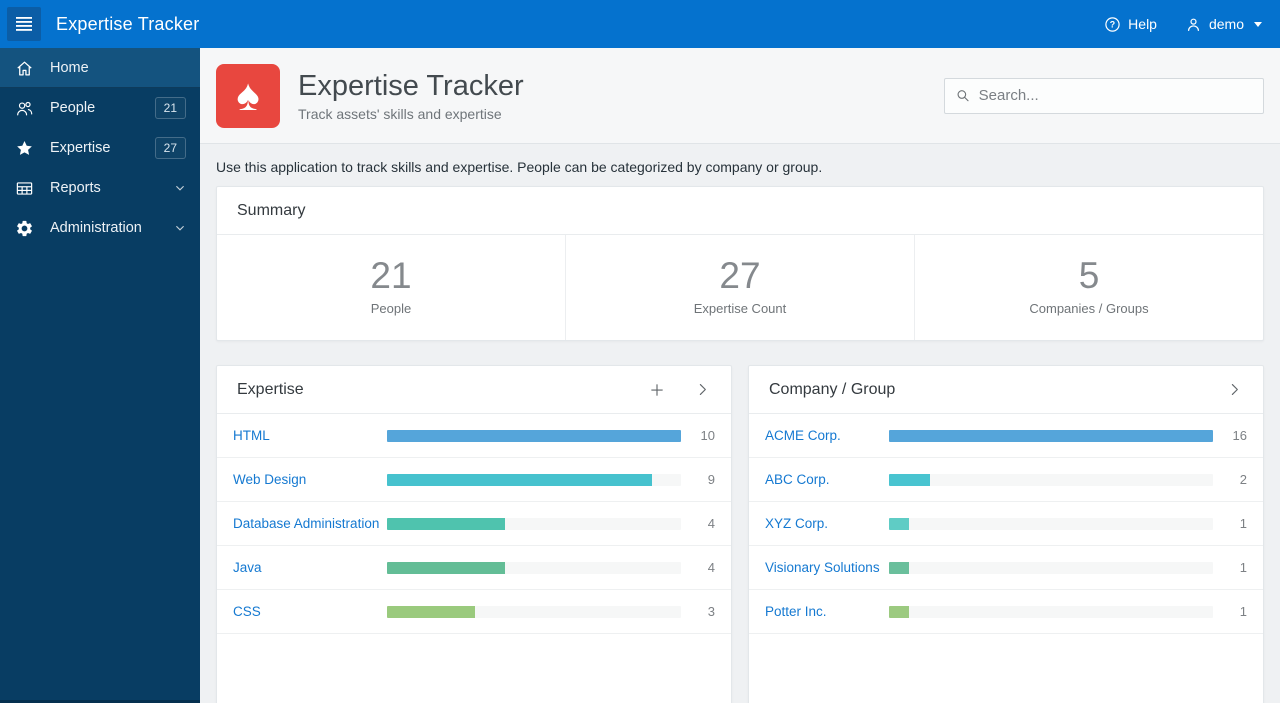 The width and height of the screenshot is (1280, 703). I want to click on sidebar-item-reports: Reports, so click(100, 188).